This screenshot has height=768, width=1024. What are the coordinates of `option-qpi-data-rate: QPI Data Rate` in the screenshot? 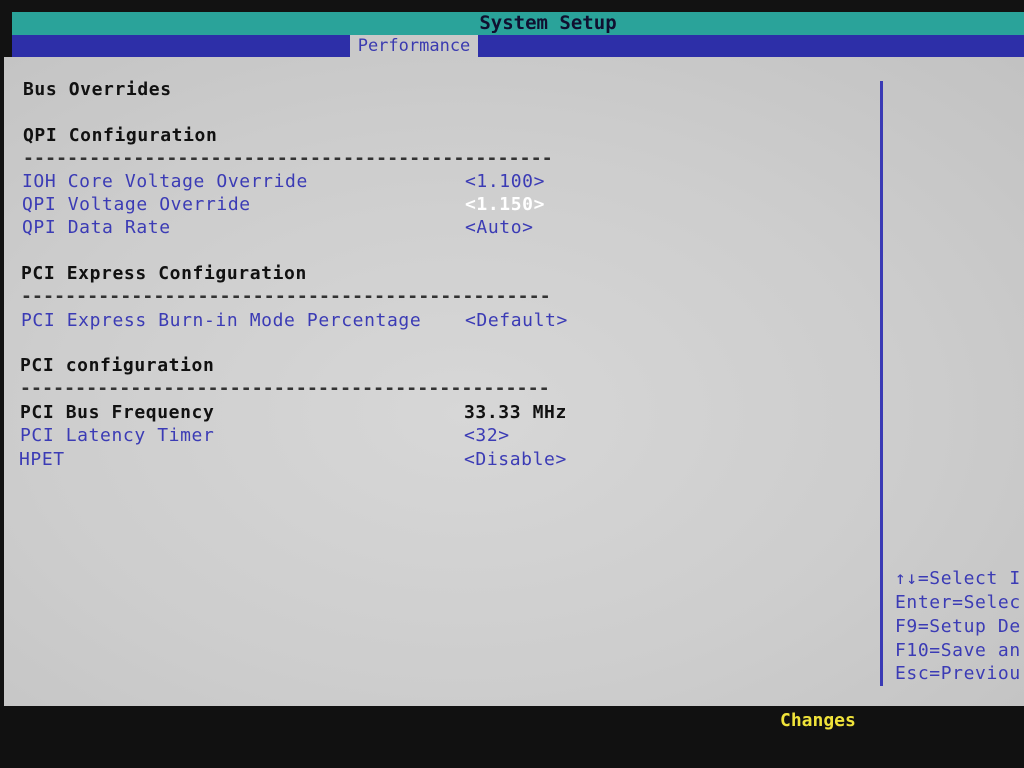 It's located at (96, 228).